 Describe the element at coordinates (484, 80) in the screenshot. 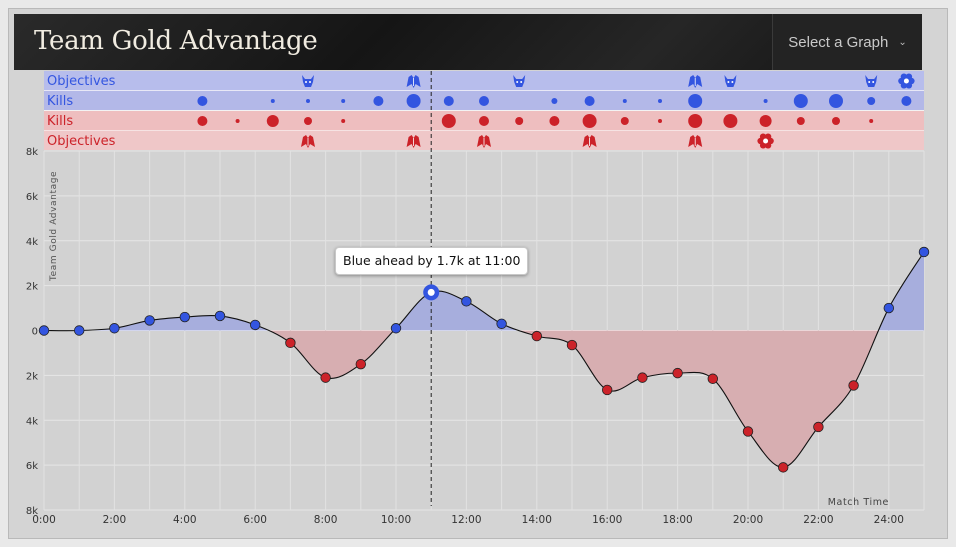

I see `row-blue_objectives` at that location.